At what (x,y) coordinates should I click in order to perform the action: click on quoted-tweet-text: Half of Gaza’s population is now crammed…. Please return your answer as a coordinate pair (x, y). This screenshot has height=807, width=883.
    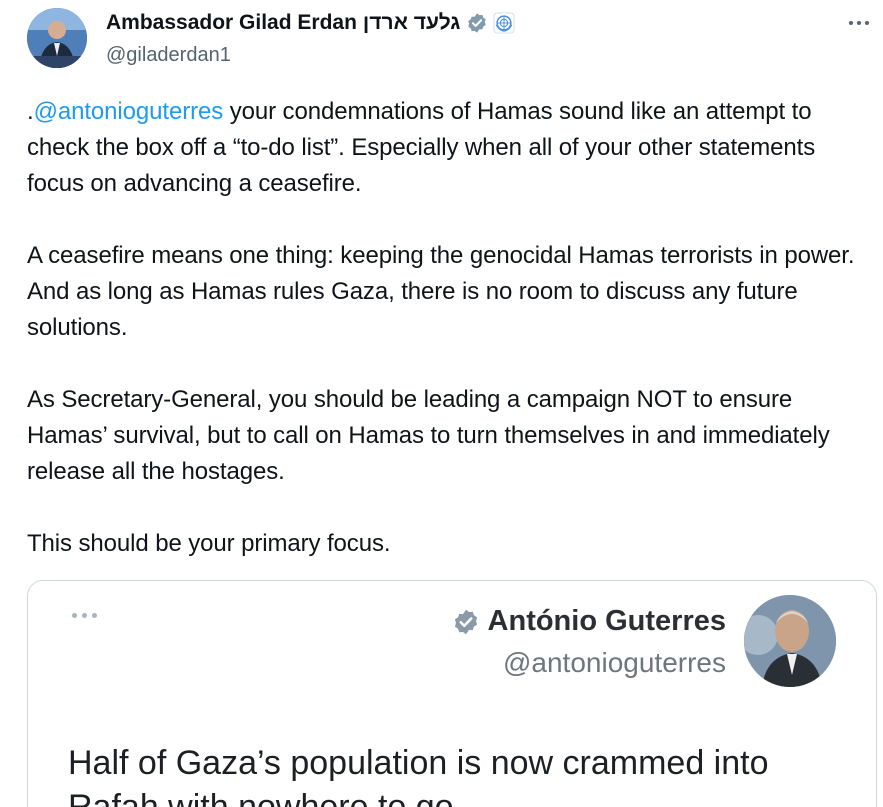
    Looking at the image, I should click on (418, 775).